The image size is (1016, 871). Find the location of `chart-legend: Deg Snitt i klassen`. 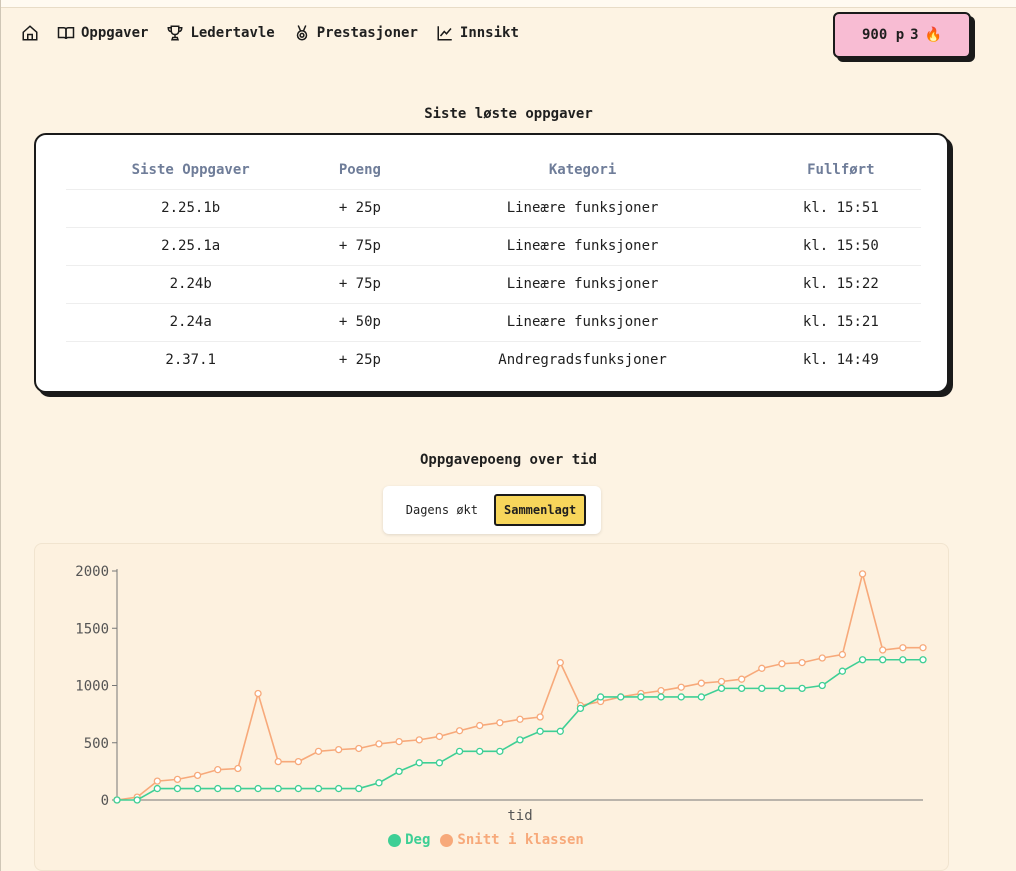

chart-legend: Deg Snitt i klassen is located at coordinates (486, 840).